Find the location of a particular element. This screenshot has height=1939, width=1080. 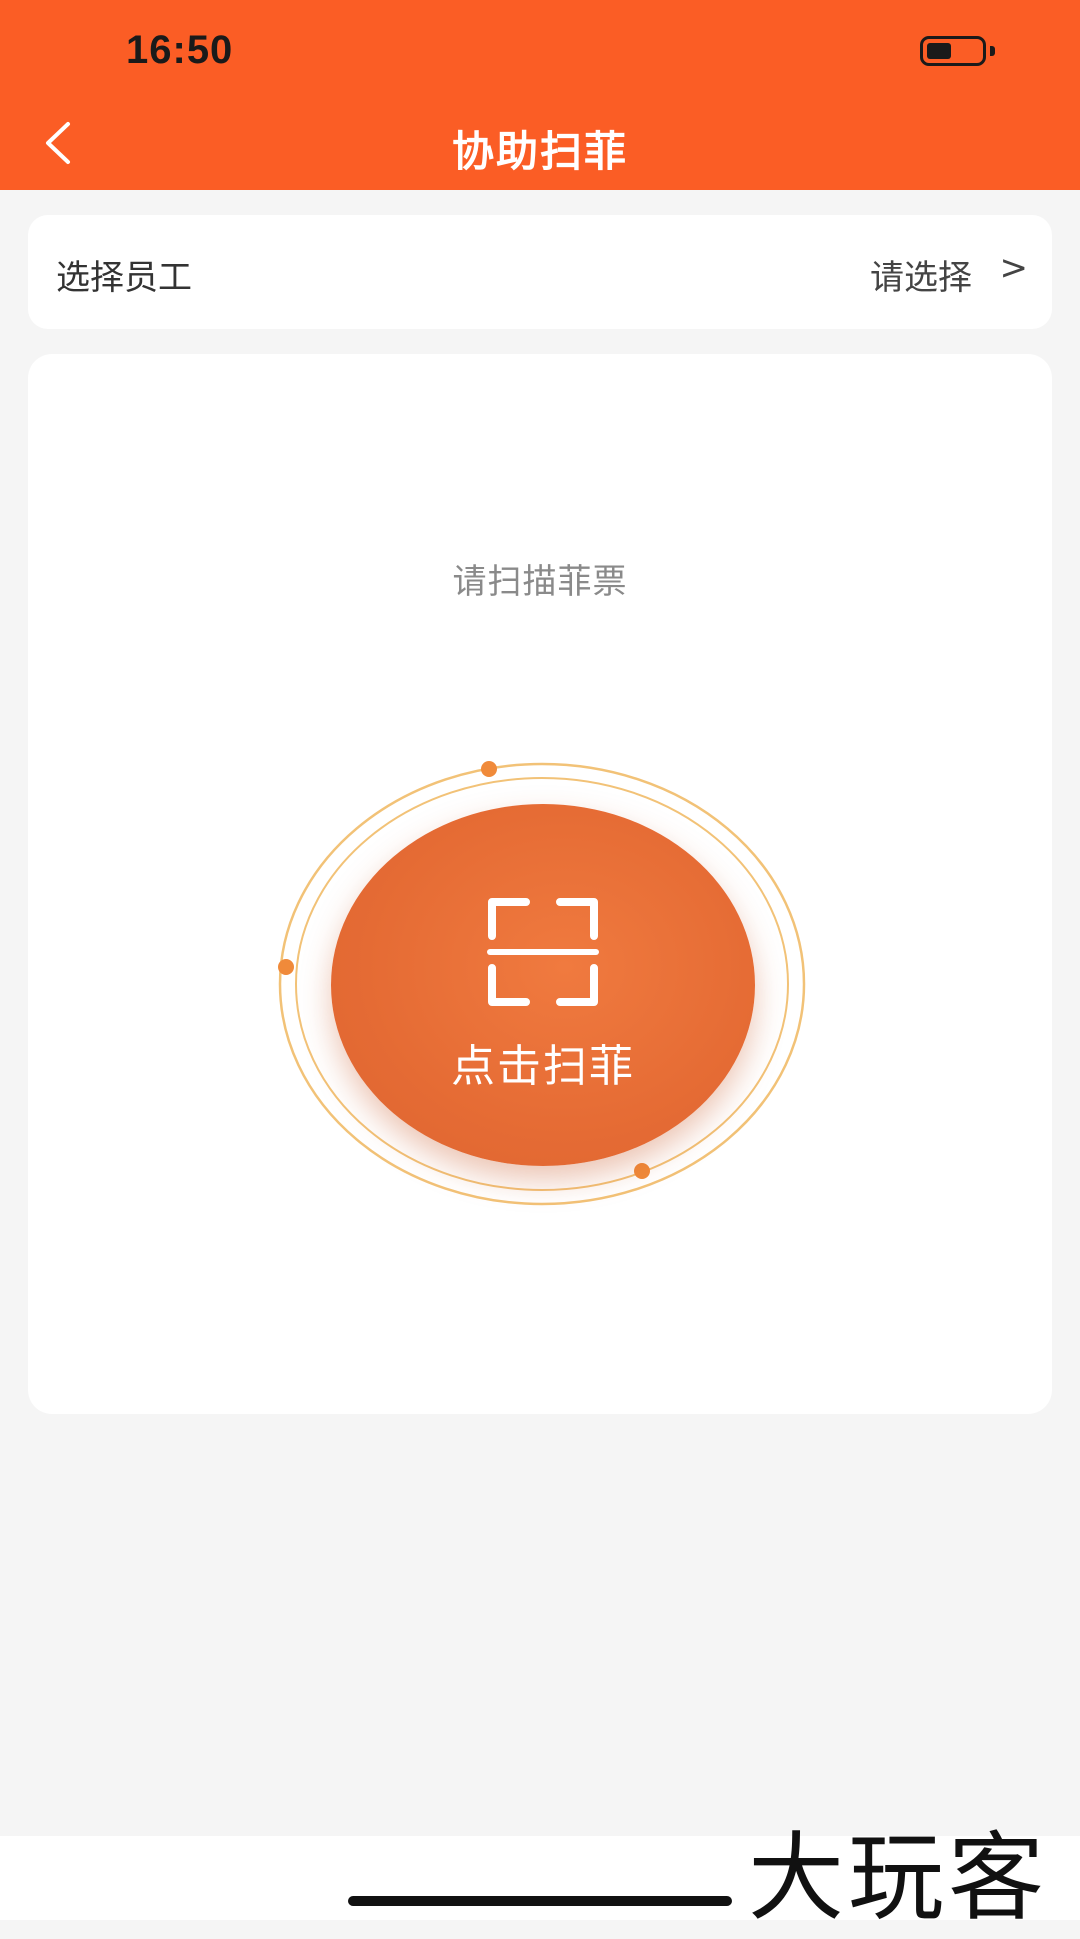

watermark-logo: 大玩客 is located at coordinates (898, 1878).